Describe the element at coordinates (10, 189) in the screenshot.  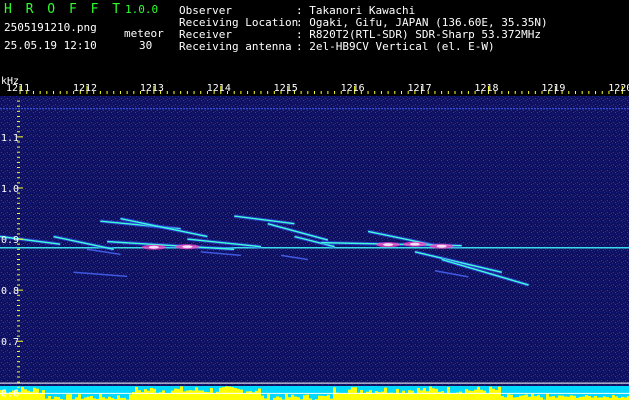
I see `y-tick-label: 1.0` at that location.